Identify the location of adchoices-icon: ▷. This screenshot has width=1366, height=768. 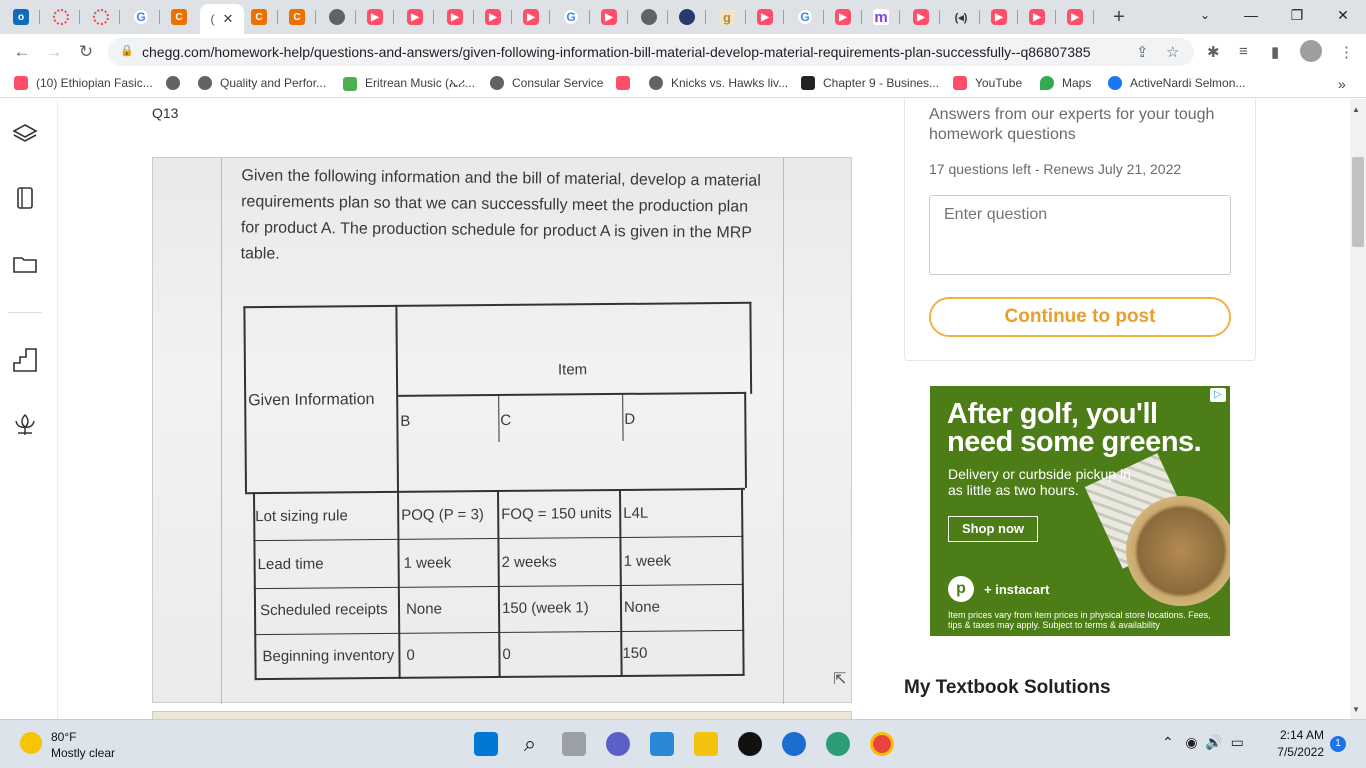
(1218, 395).